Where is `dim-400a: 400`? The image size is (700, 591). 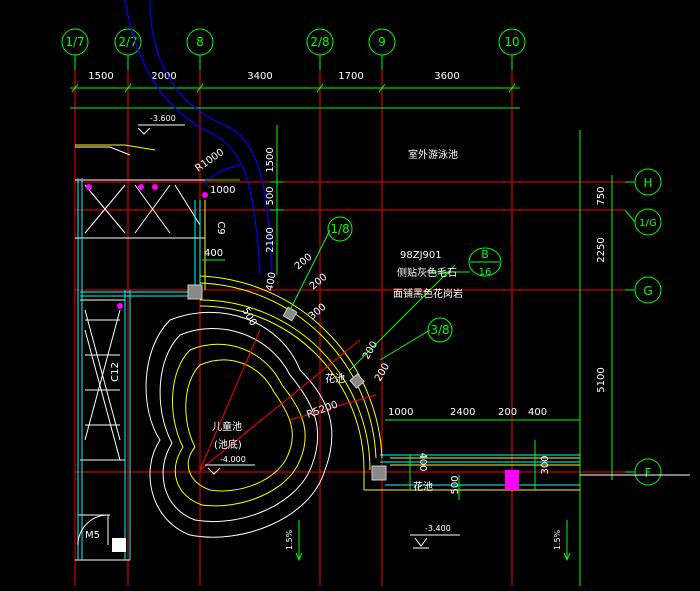 dim-400a: 400 is located at coordinates (213, 253).